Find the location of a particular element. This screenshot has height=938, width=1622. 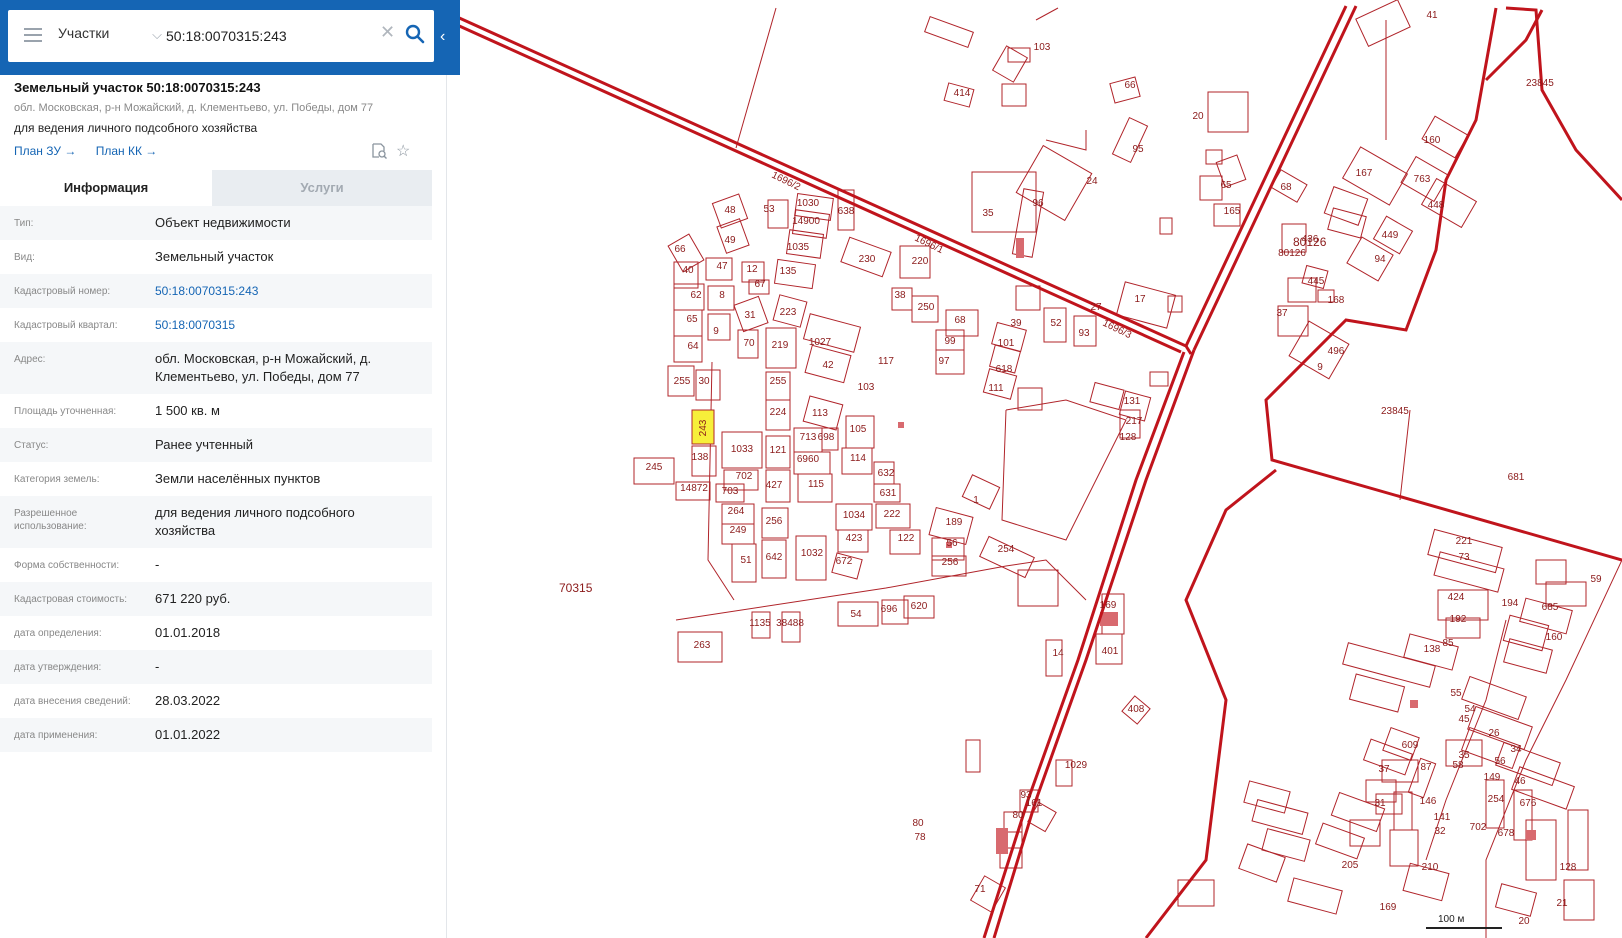

parcel-label: 54 is located at coordinates (1470, 709).